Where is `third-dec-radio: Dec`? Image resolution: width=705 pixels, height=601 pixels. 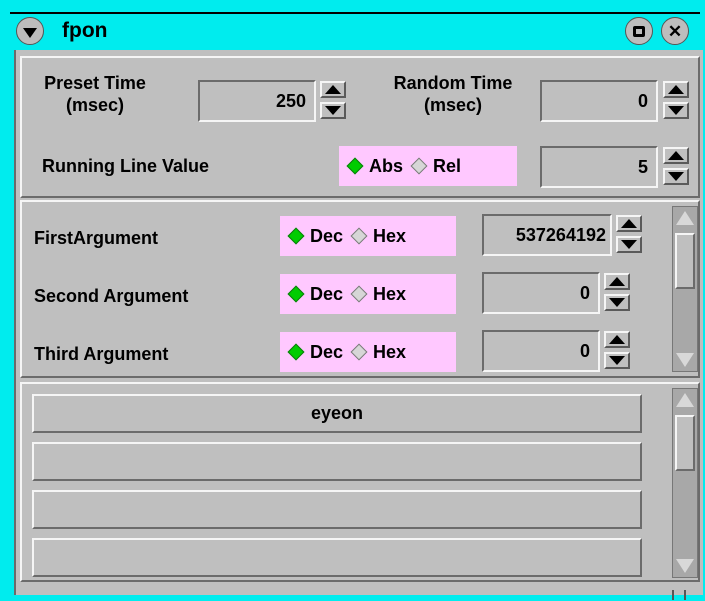 third-dec-radio: Dec is located at coordinates (315, 352).